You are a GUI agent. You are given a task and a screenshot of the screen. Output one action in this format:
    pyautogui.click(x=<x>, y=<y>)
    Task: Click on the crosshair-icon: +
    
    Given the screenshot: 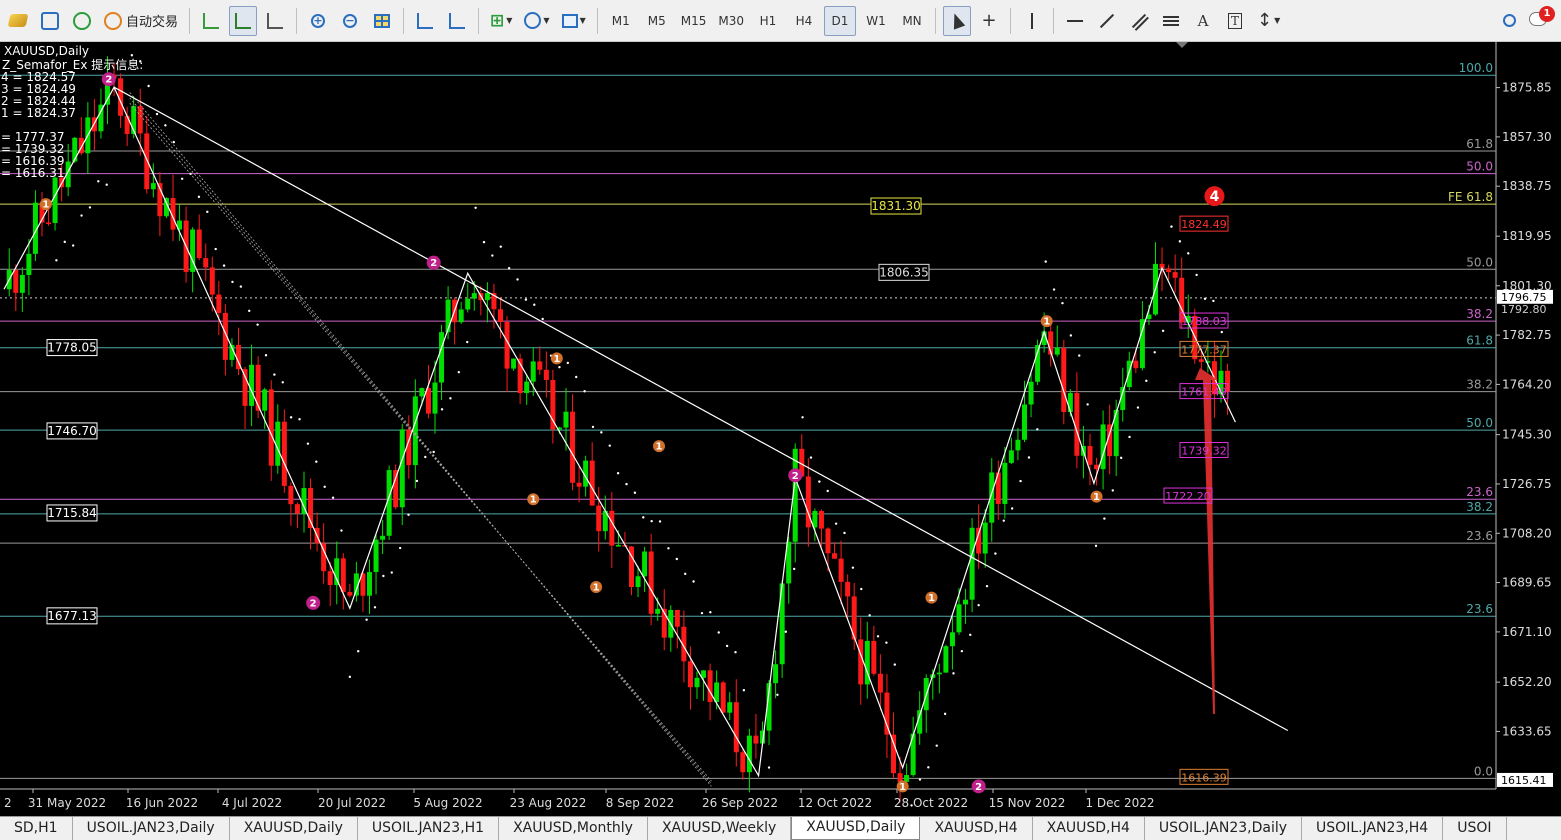 What is the action you would take?
    pyautogui.click(x=989, y=21)
    